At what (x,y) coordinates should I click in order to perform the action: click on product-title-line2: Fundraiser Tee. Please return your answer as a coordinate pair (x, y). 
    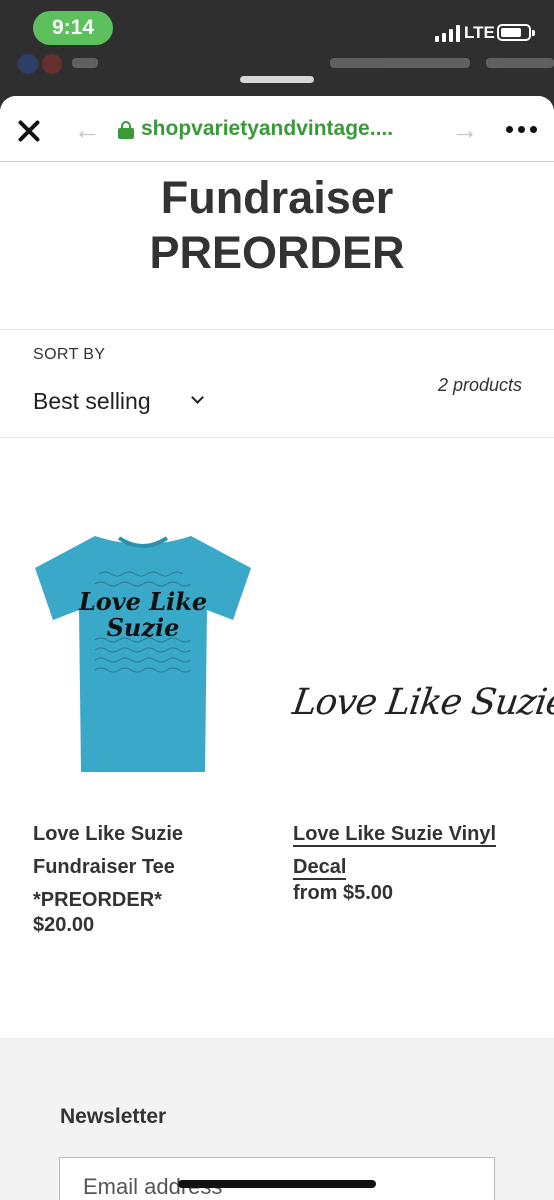
    Looking at the image, I should click on (104, 867).